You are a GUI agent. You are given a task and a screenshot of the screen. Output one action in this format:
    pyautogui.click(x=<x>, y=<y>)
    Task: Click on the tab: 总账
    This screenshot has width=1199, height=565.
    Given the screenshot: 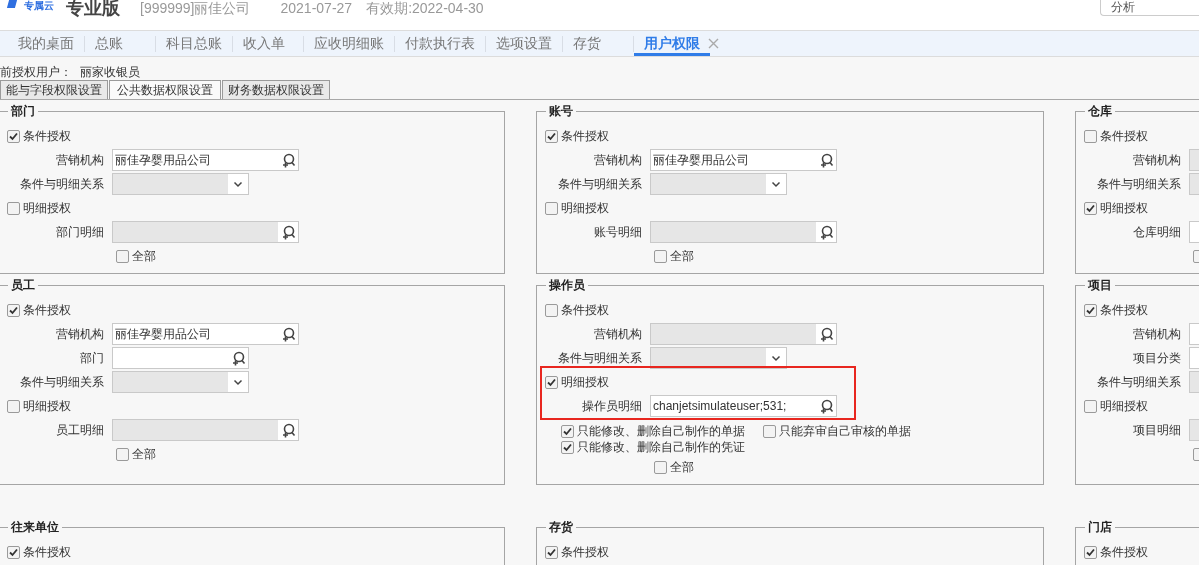 What is the action you would take?
    pyautogui.click(x=120, y=43)
    